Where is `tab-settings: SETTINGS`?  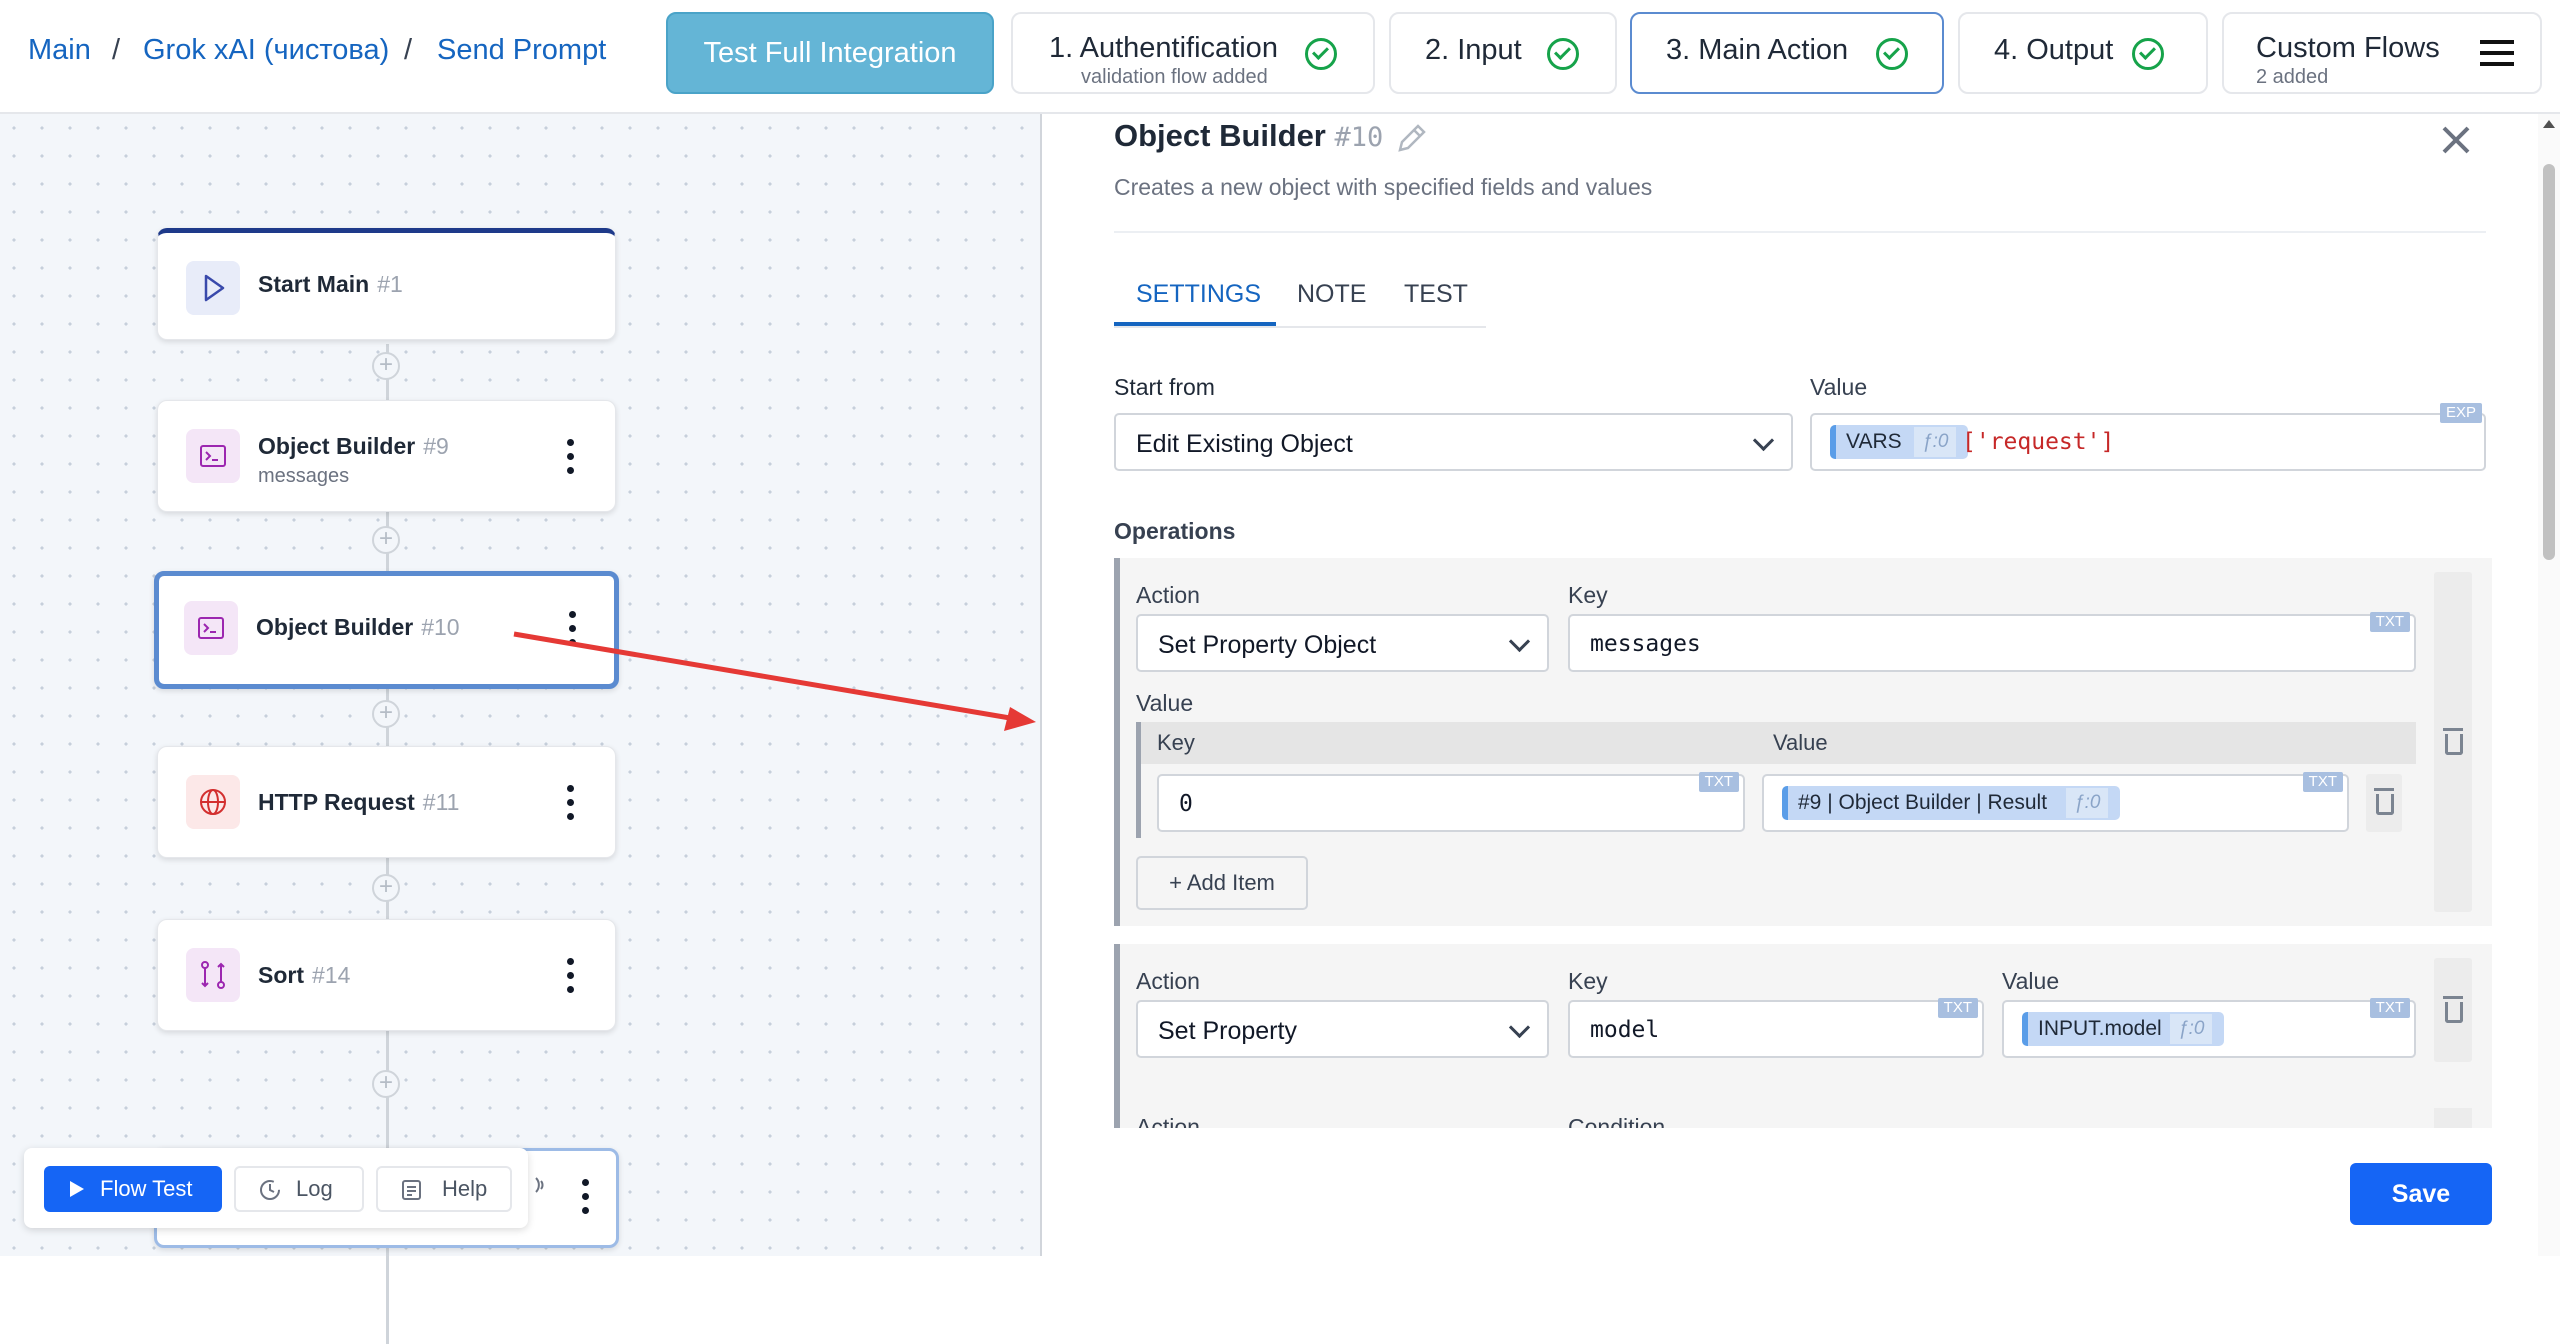
tab-settings: SETTINGS is located at coordinates (1198, 294).